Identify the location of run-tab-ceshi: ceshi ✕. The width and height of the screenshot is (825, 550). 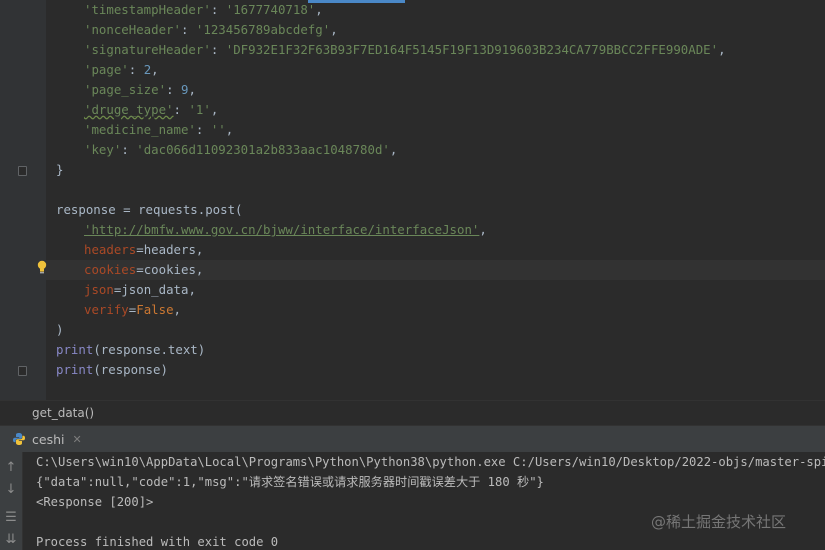
(47, 439).